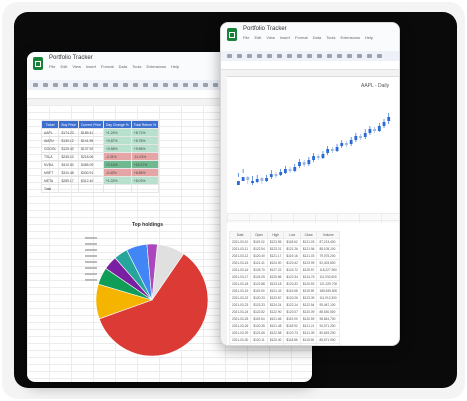  I want to click on table-cell: 98,844,700, so click(328, 319).